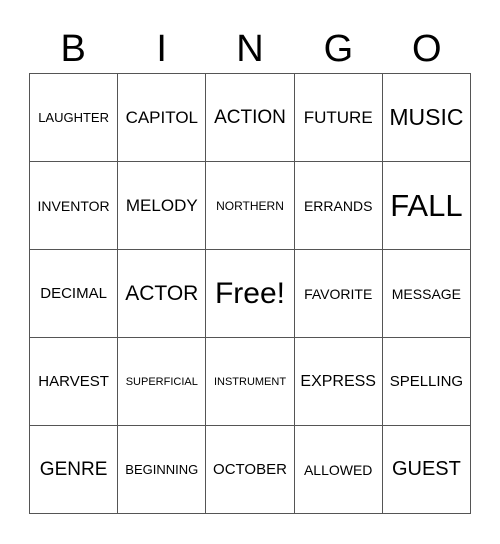 The image size is (500, 544). I want to click on bingo-cell: EXPRESS, so click(338, 382).